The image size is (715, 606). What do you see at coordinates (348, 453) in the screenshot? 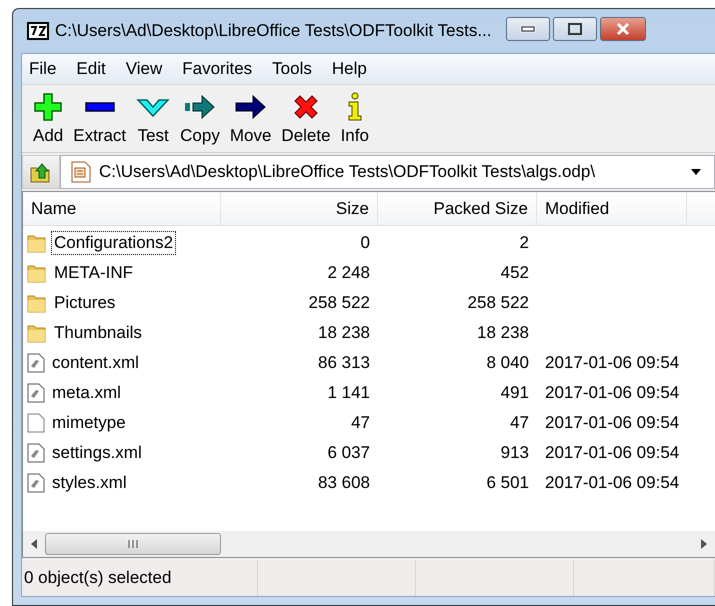
I see `table-cell-text: 6 037` at bounding box center [348, 453].